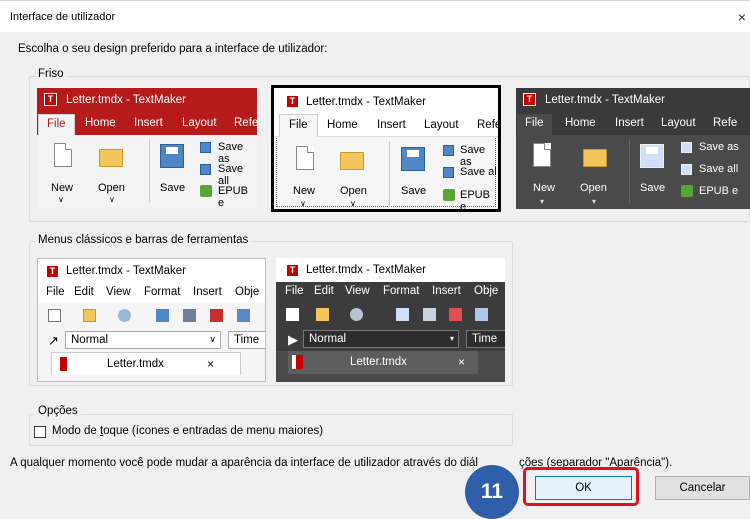 The width and height of the screenshot is (750, 519). I want to click on cancel-button: Cancelar, so click(702, 488).